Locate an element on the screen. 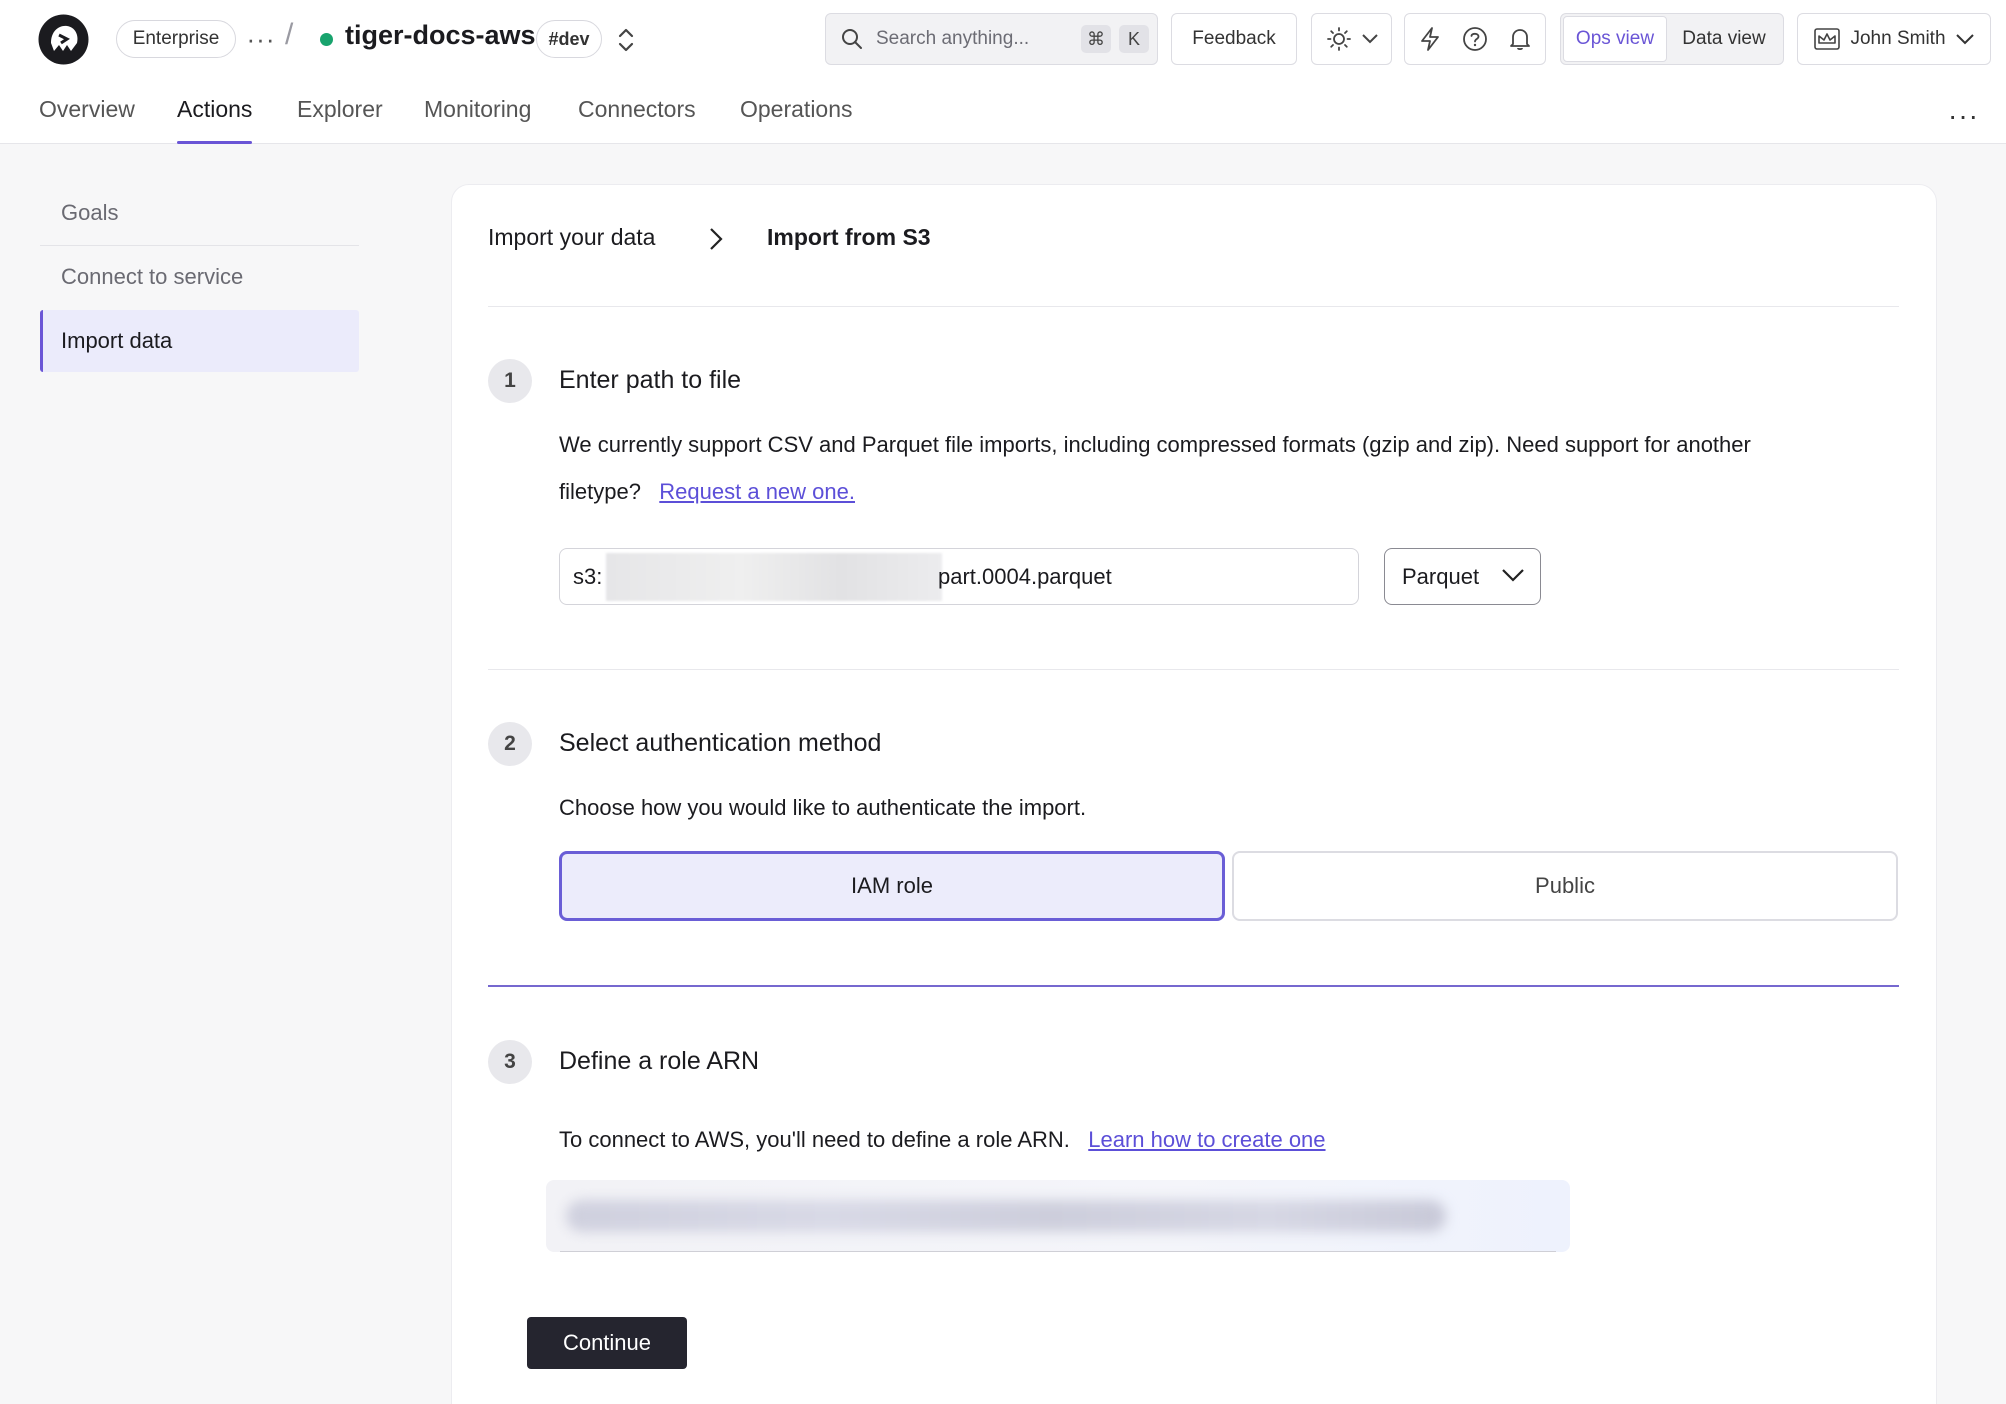 The image size is (2006, 1404). role-arn-input is located at coordinates (1058, 1216).